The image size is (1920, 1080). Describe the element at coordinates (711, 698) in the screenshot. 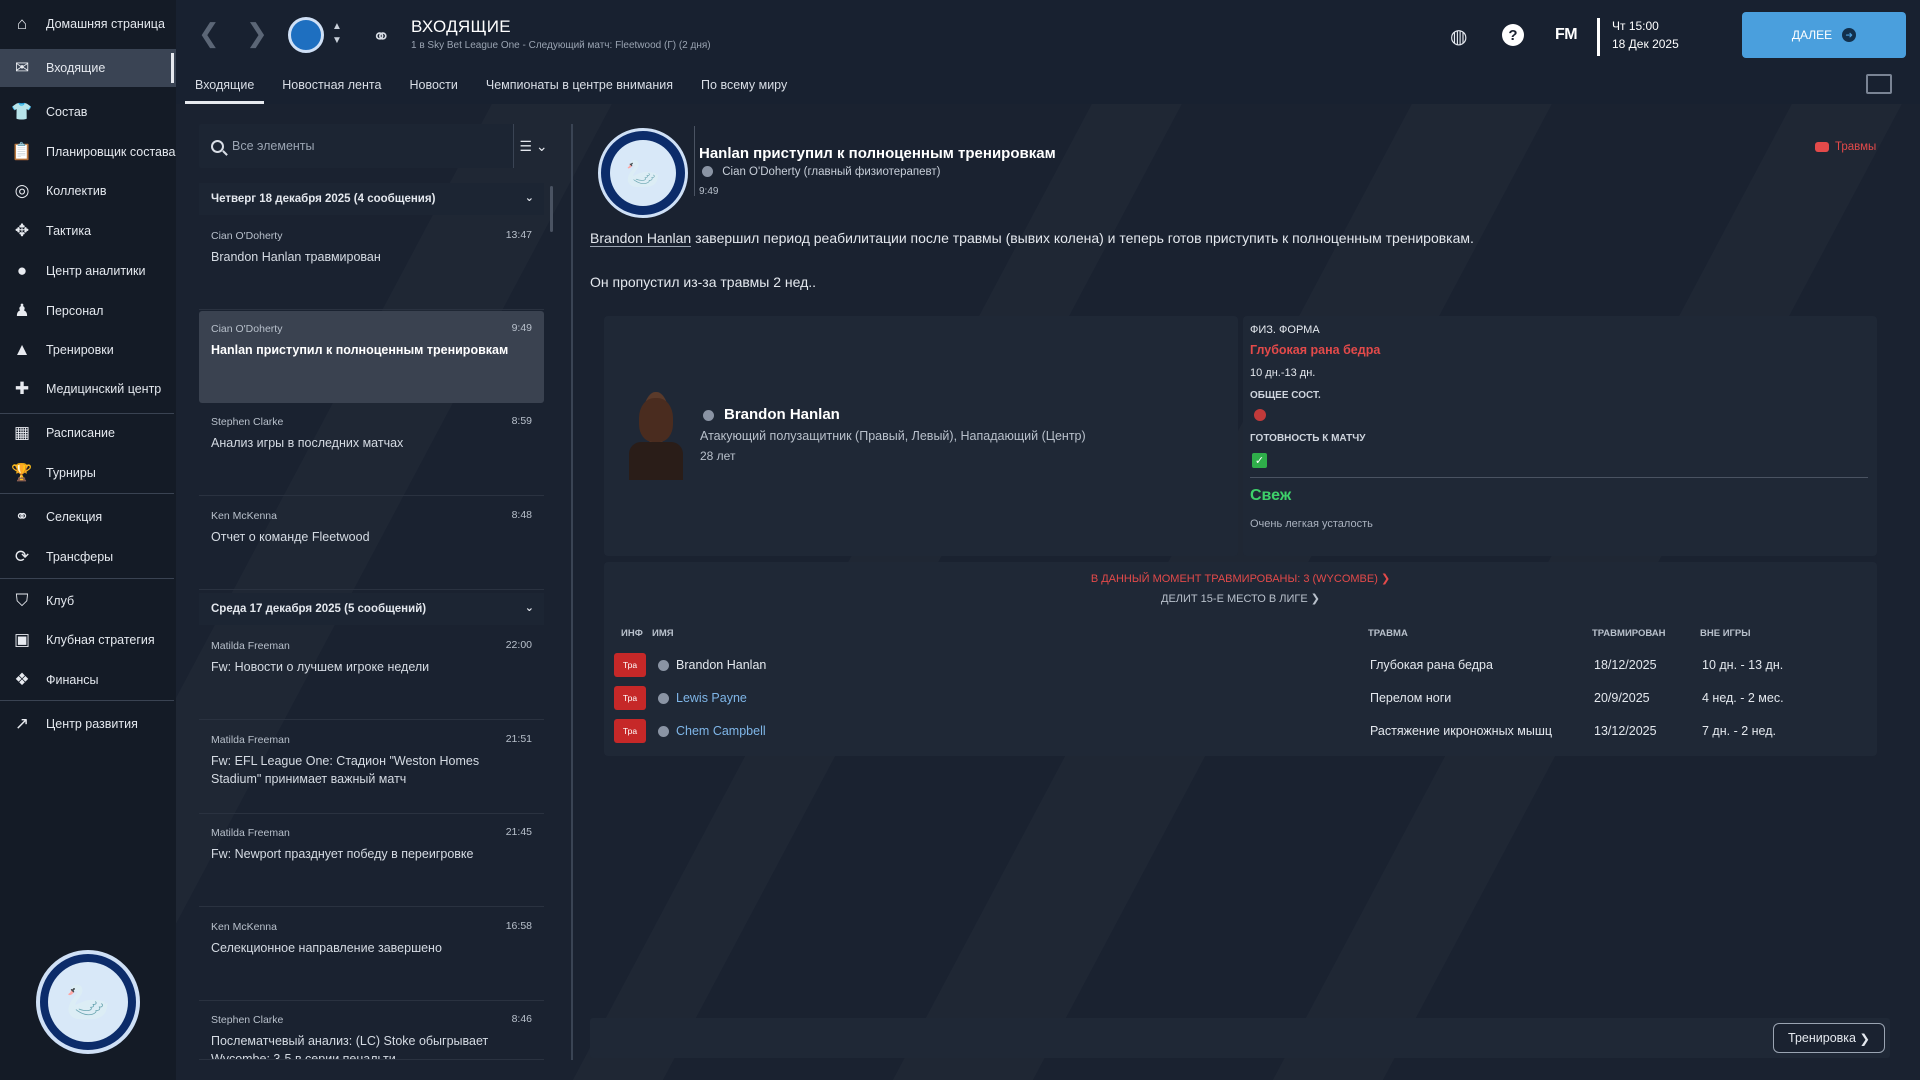

I see `player-name-link: Lewis Payne` at that location.